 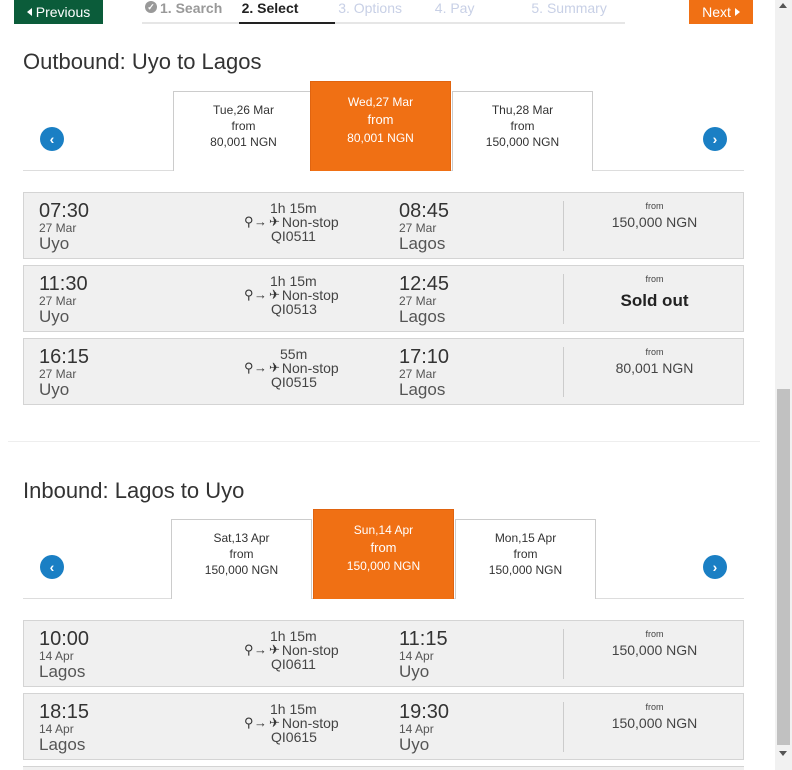 I want to click on date-option-selected: Sun,14 Apr from 150,000 NGN, so click(x=383, y=554).